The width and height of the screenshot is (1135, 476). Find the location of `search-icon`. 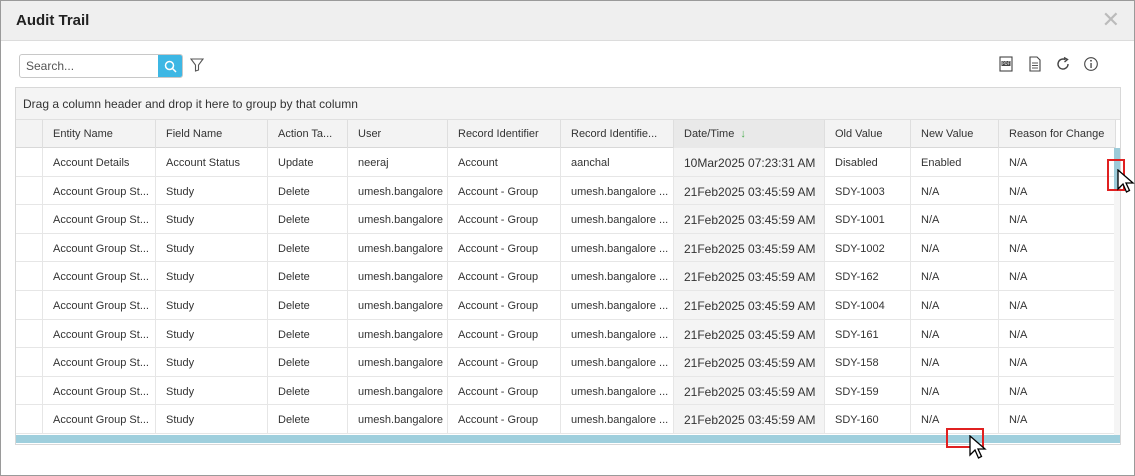

search-icon is located at coordinates (170, 66).